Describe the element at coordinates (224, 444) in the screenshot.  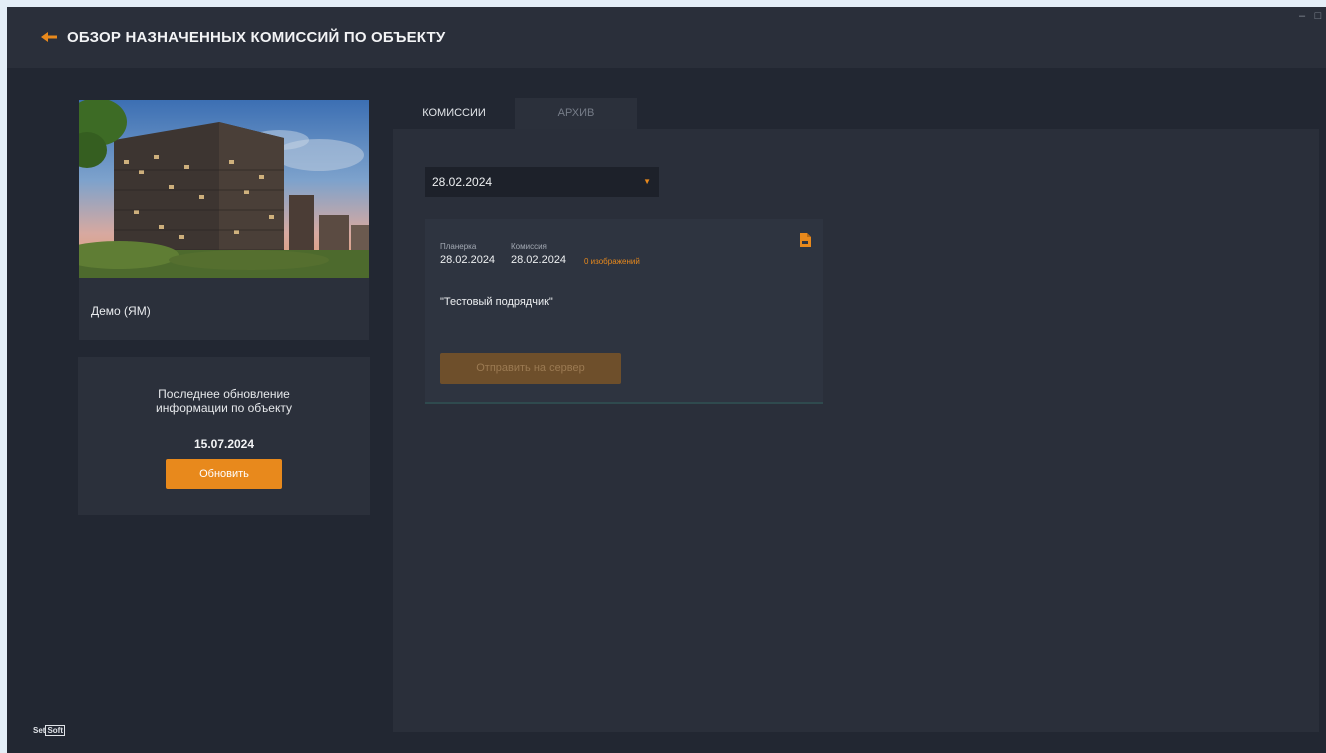
I see `last-update-date: 15.07.2024` at that location.